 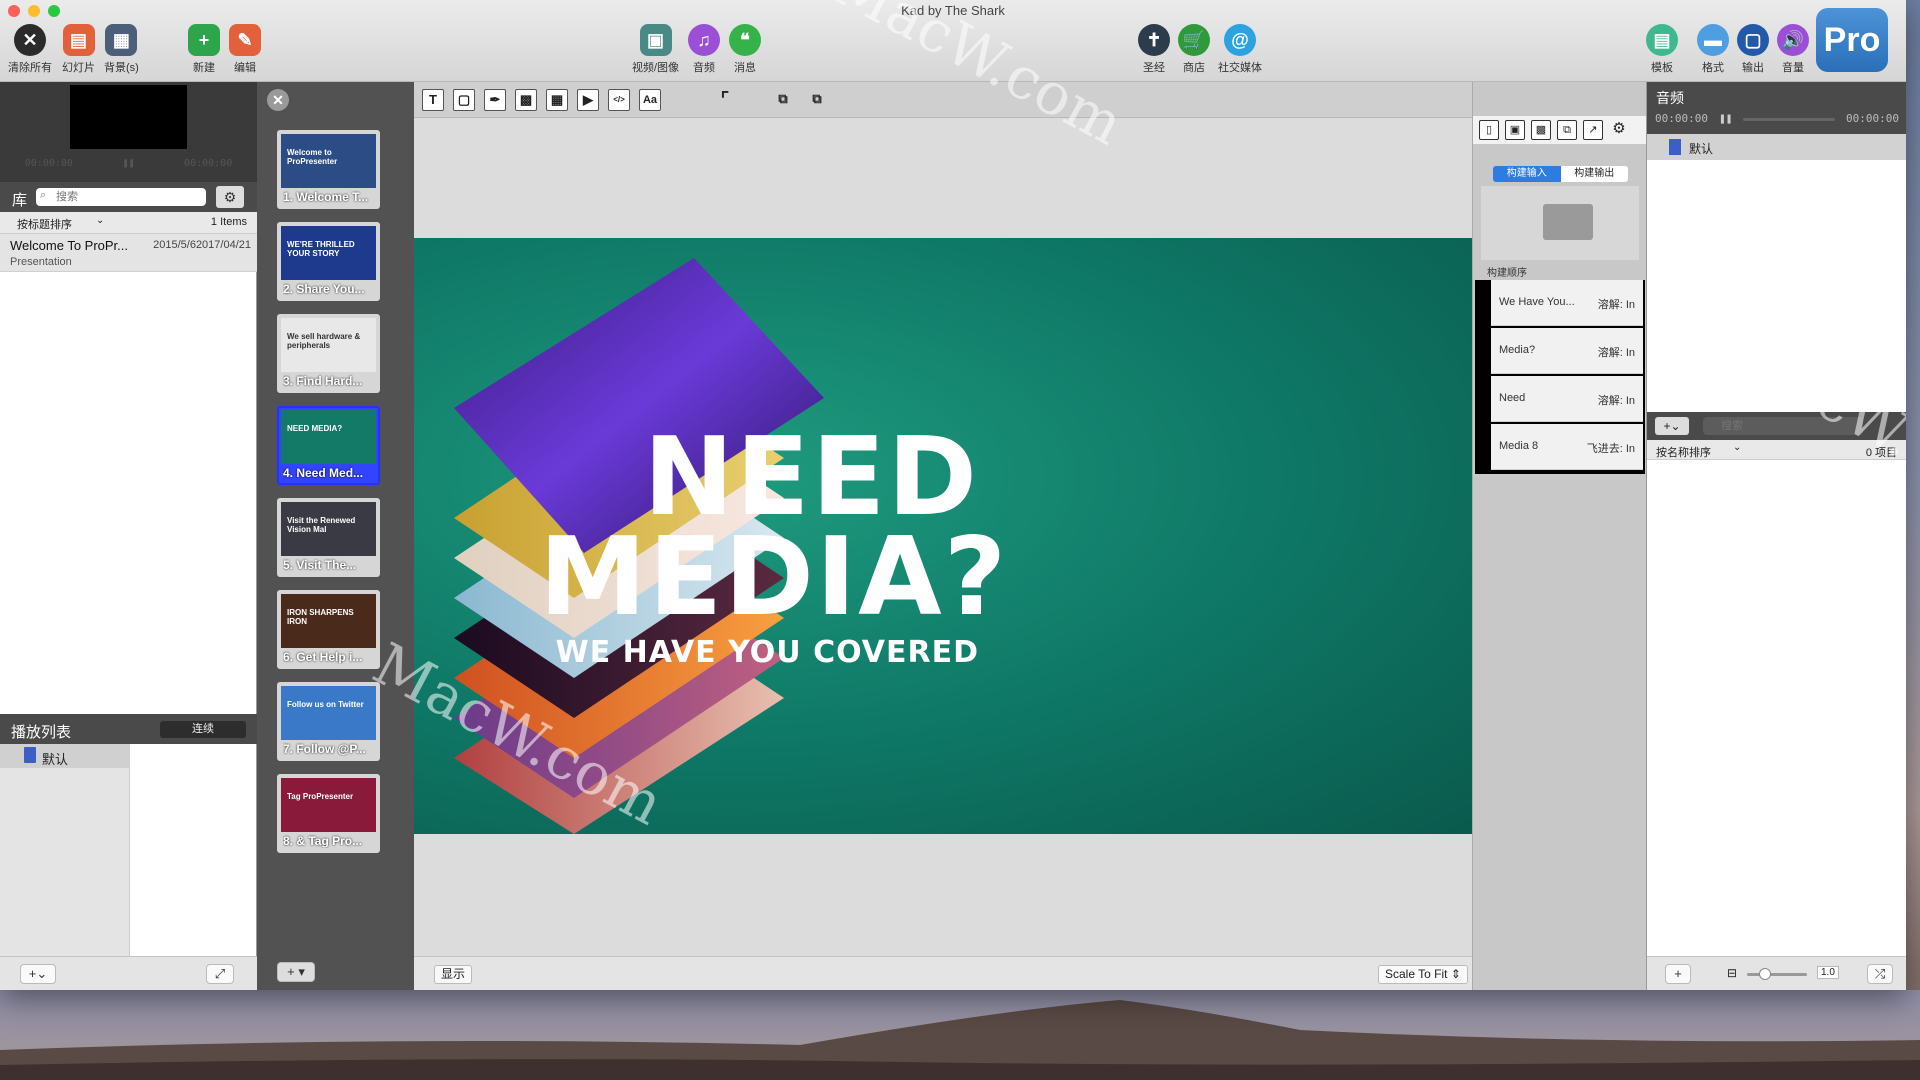 What do you see at coordinates (433, 100) in the screenshot?
I see `text-tool-icon: T` at bounding box center [433, 100].